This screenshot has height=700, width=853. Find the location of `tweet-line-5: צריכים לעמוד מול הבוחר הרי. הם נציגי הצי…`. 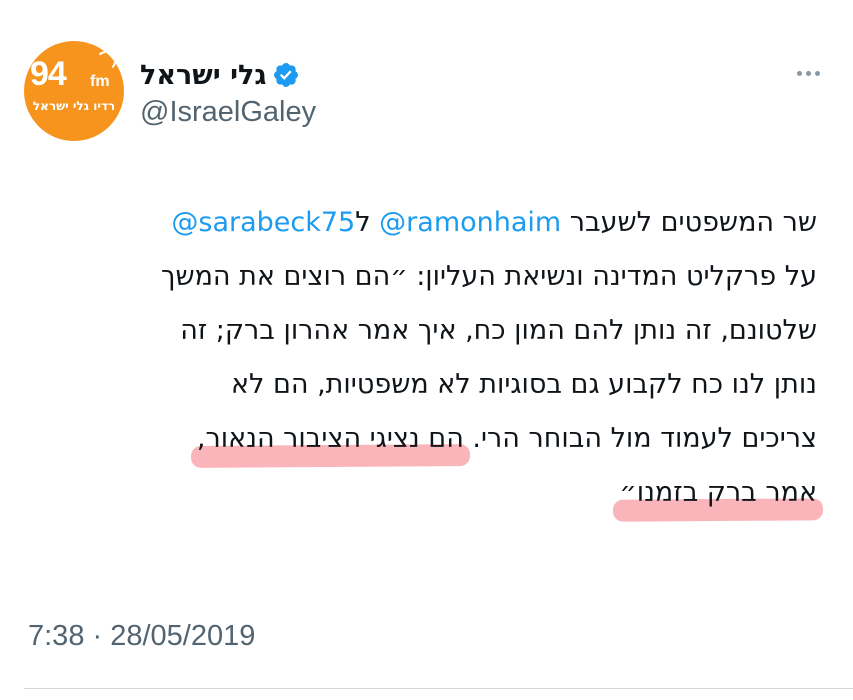

tweet-line-5: צריכים לעמוד מול הבוחר הרי. הם נציגי הצי… is located at coordinates (422, 439).